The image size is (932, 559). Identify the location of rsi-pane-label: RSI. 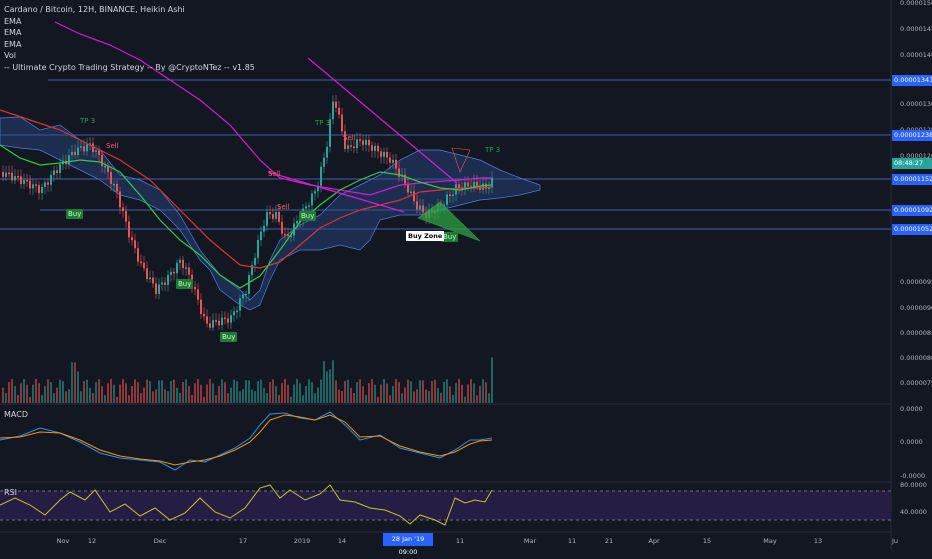
(10, 492).